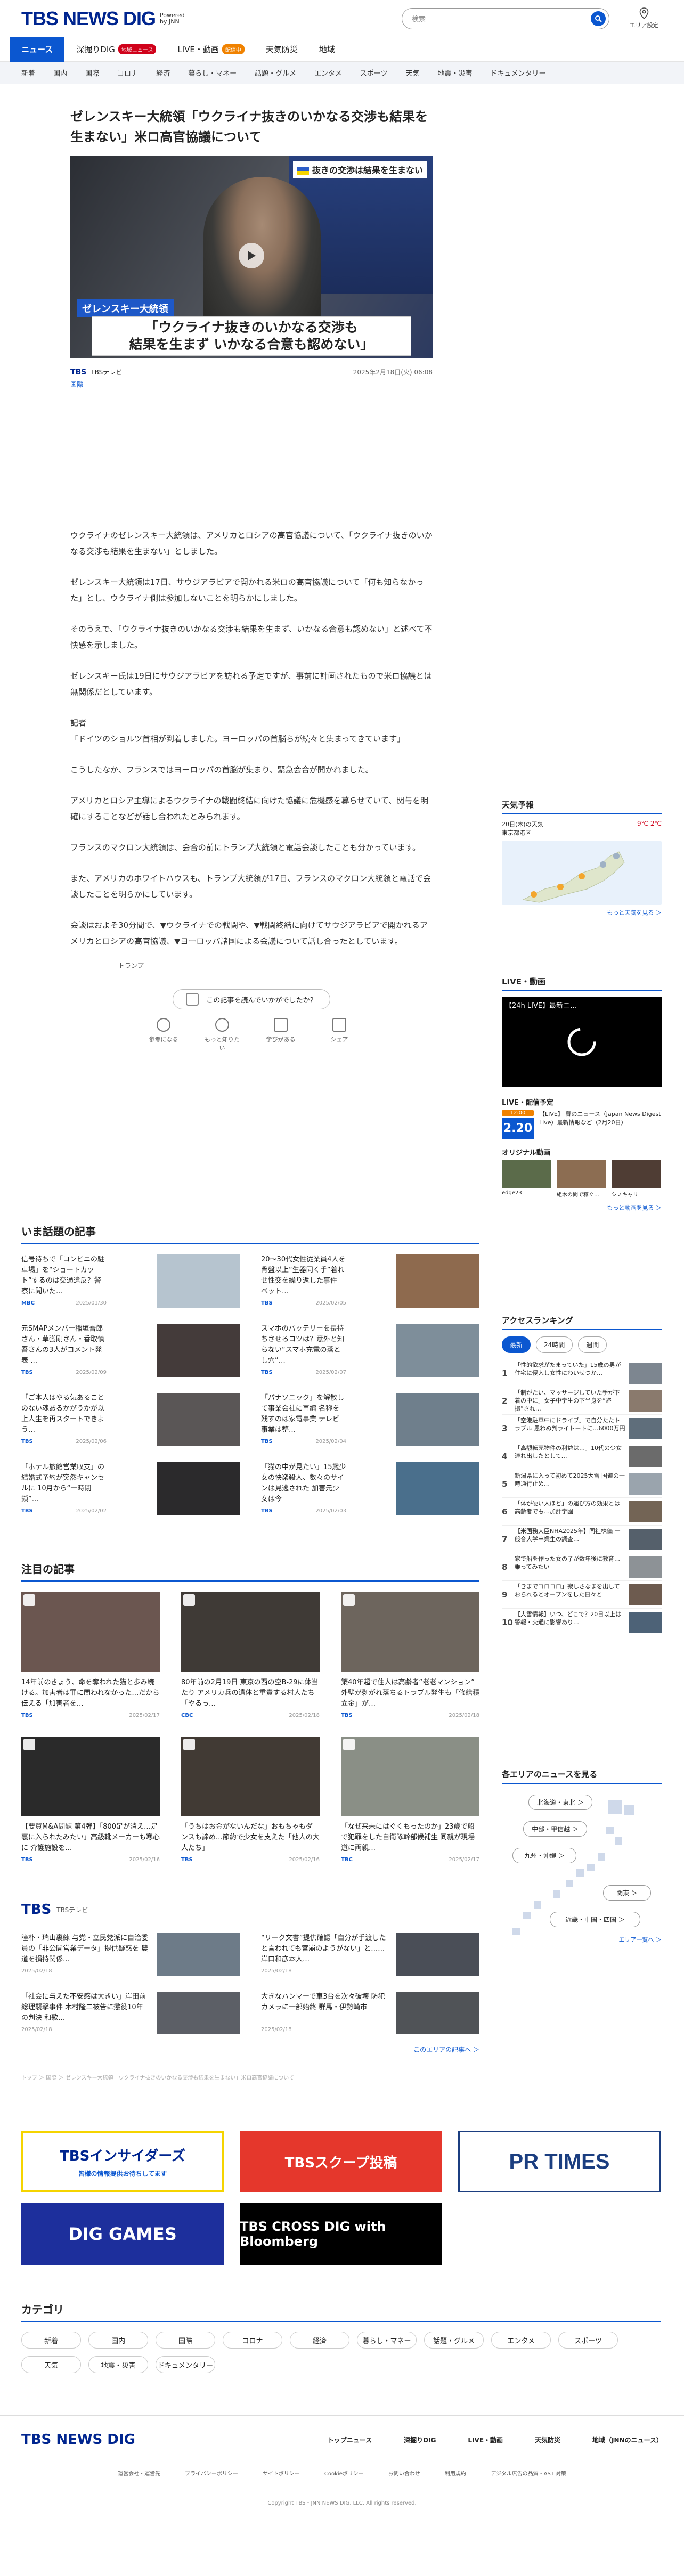 The image size is (684, 2576). What do you see at coordinates (526, 1179) in the screenshot?
I see `original-video: edge23` at bounding box center [526, 1179].